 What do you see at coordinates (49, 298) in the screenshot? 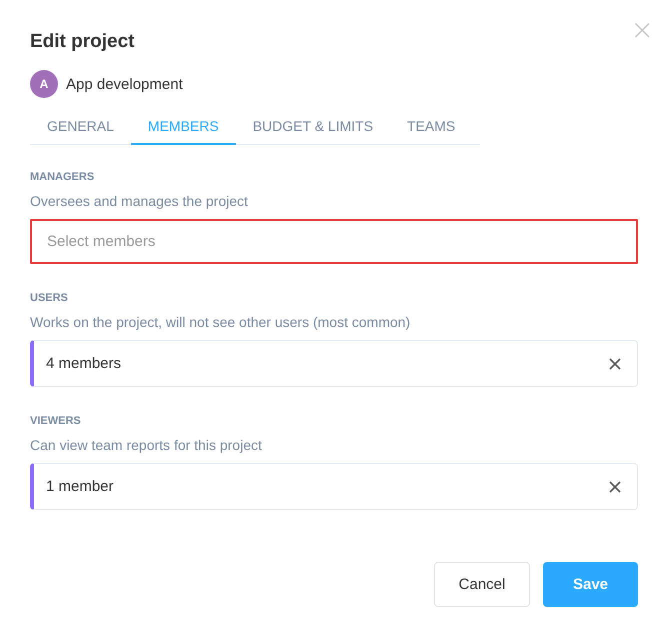
I see `section-label: USERS` at bounding box center [49, 298].